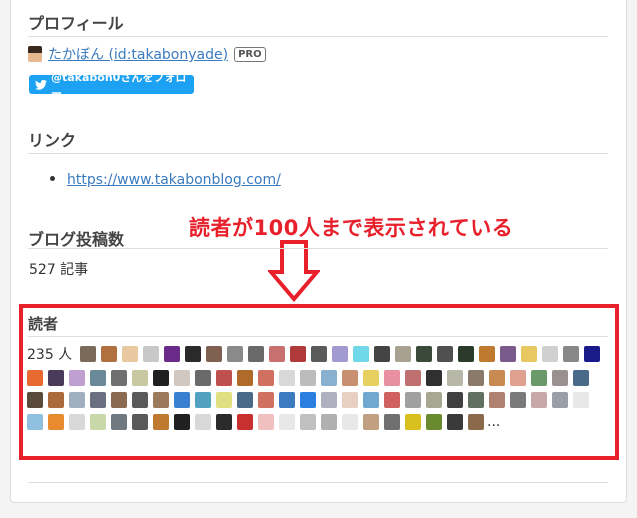  What do you see at coordinates (52, 178) in the screenshot?
I see `bullet` at bounding box center [52, 178].